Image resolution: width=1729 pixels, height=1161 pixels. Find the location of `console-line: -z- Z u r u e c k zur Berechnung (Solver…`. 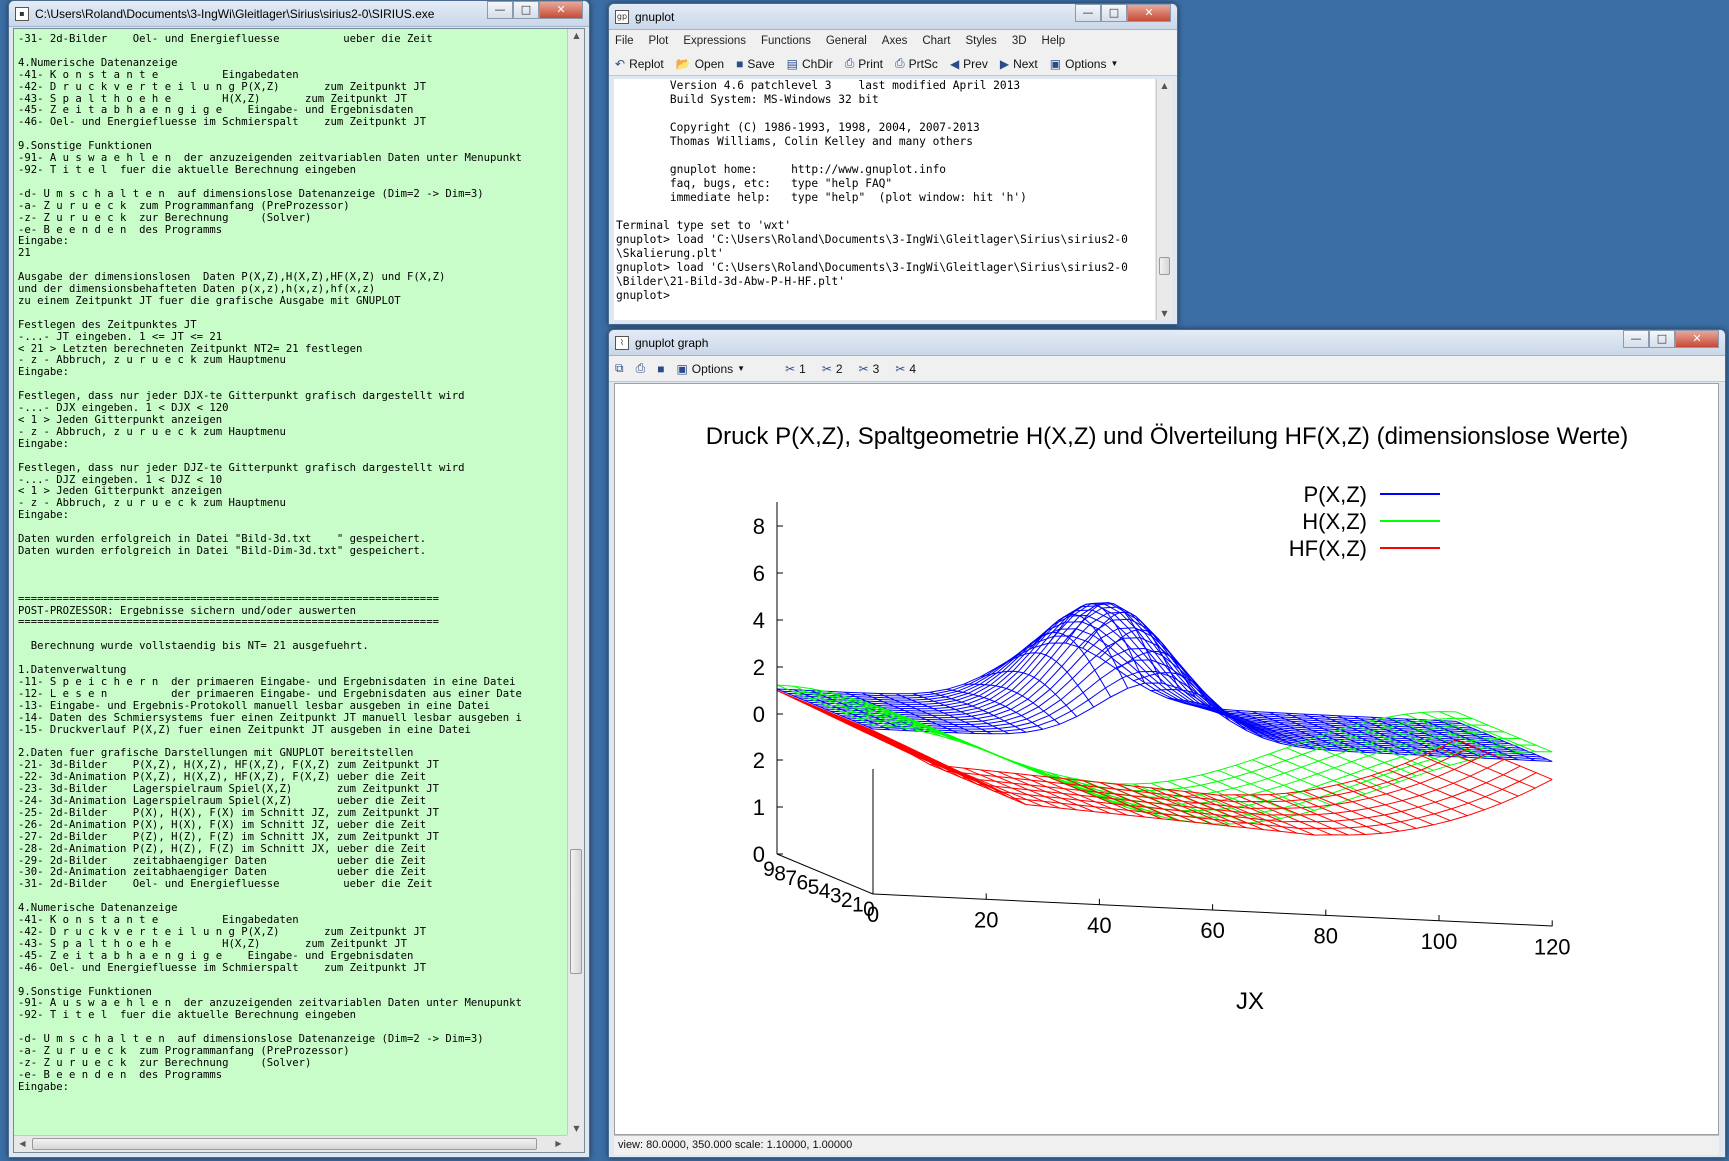

console-line: -z- Z u r u e c k zur Berechnung (Solver… is located at coordinates (165, 217).